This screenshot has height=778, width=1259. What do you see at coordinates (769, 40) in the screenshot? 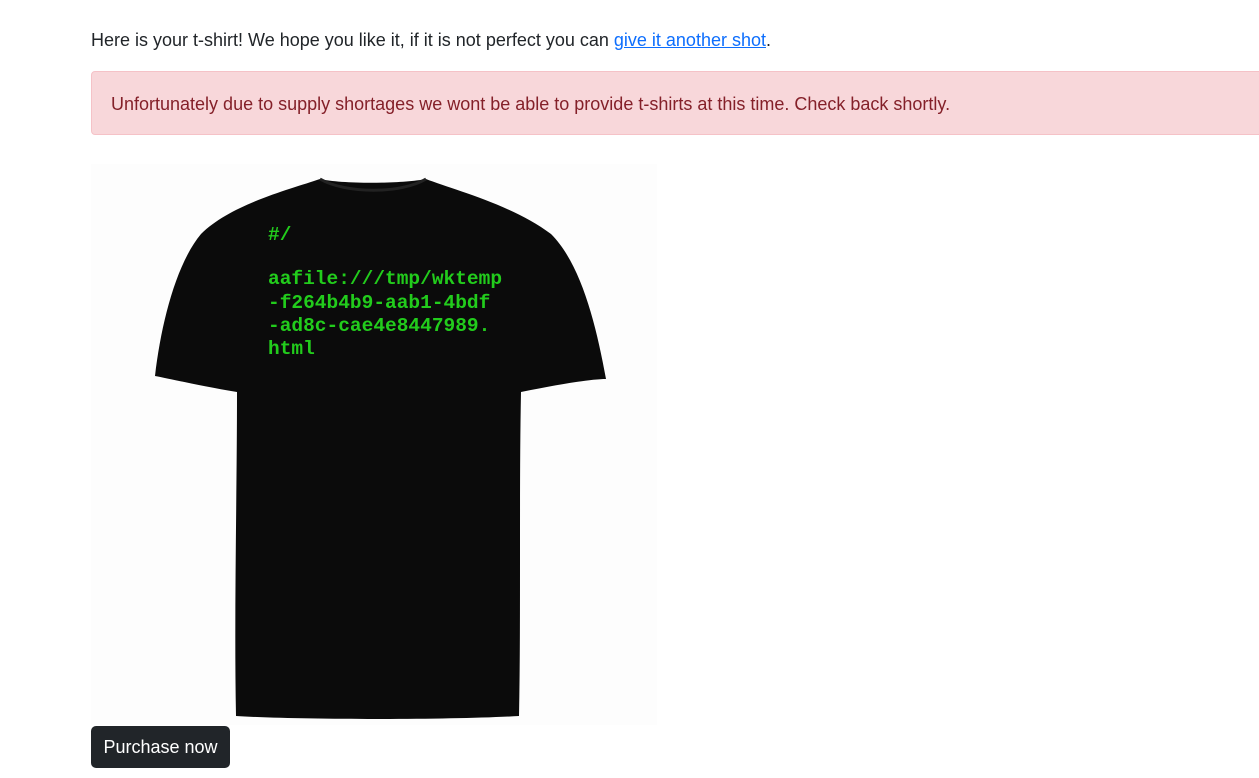
I see `intro-text-after: .` at bounding box center [769, 40].